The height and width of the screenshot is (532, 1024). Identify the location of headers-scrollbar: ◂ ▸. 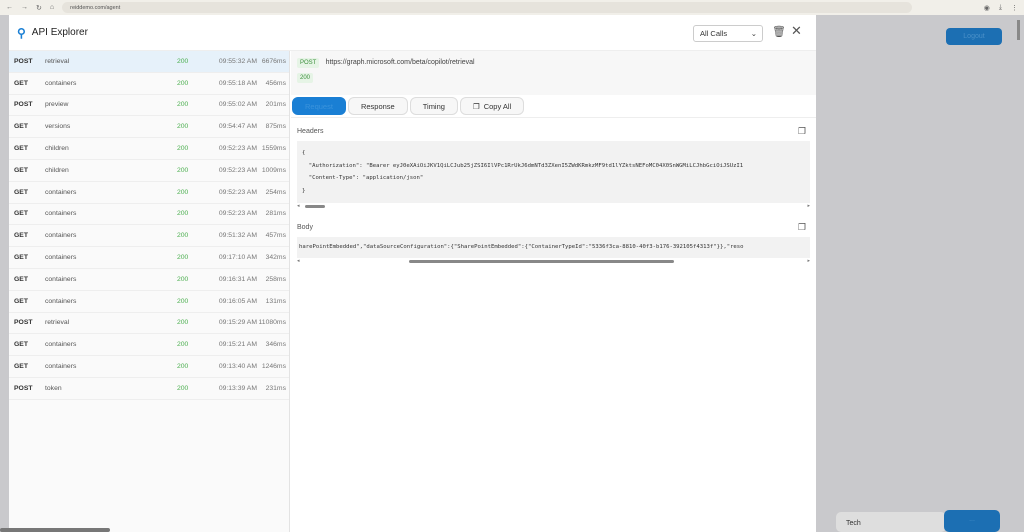
(553, 206).